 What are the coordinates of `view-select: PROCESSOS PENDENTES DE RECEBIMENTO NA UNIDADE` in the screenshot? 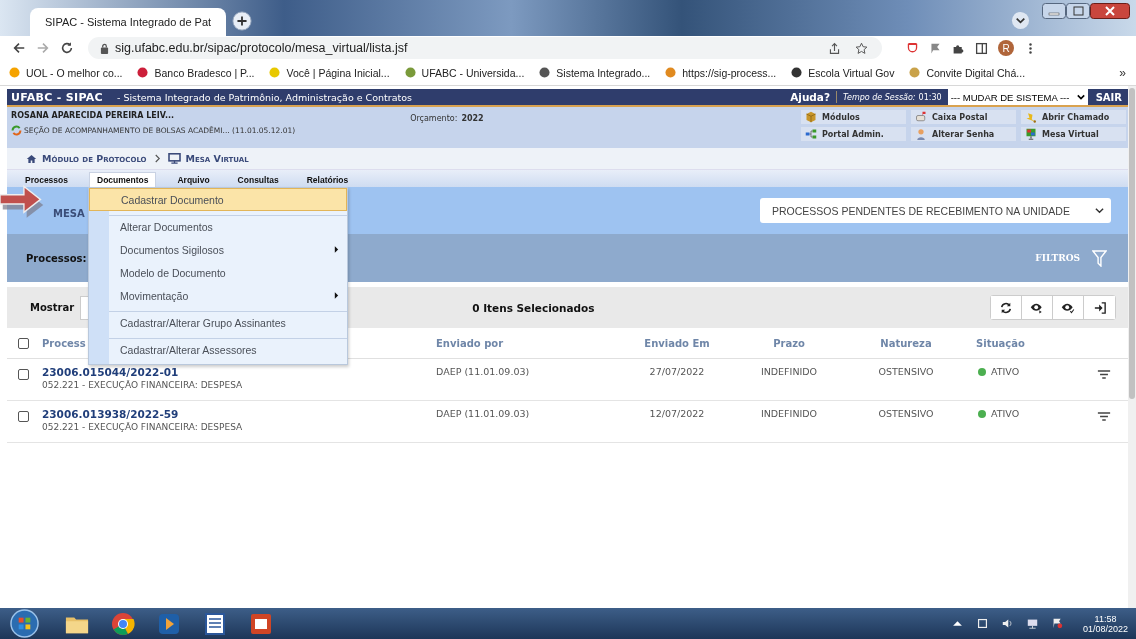 It's located at (935, 210).